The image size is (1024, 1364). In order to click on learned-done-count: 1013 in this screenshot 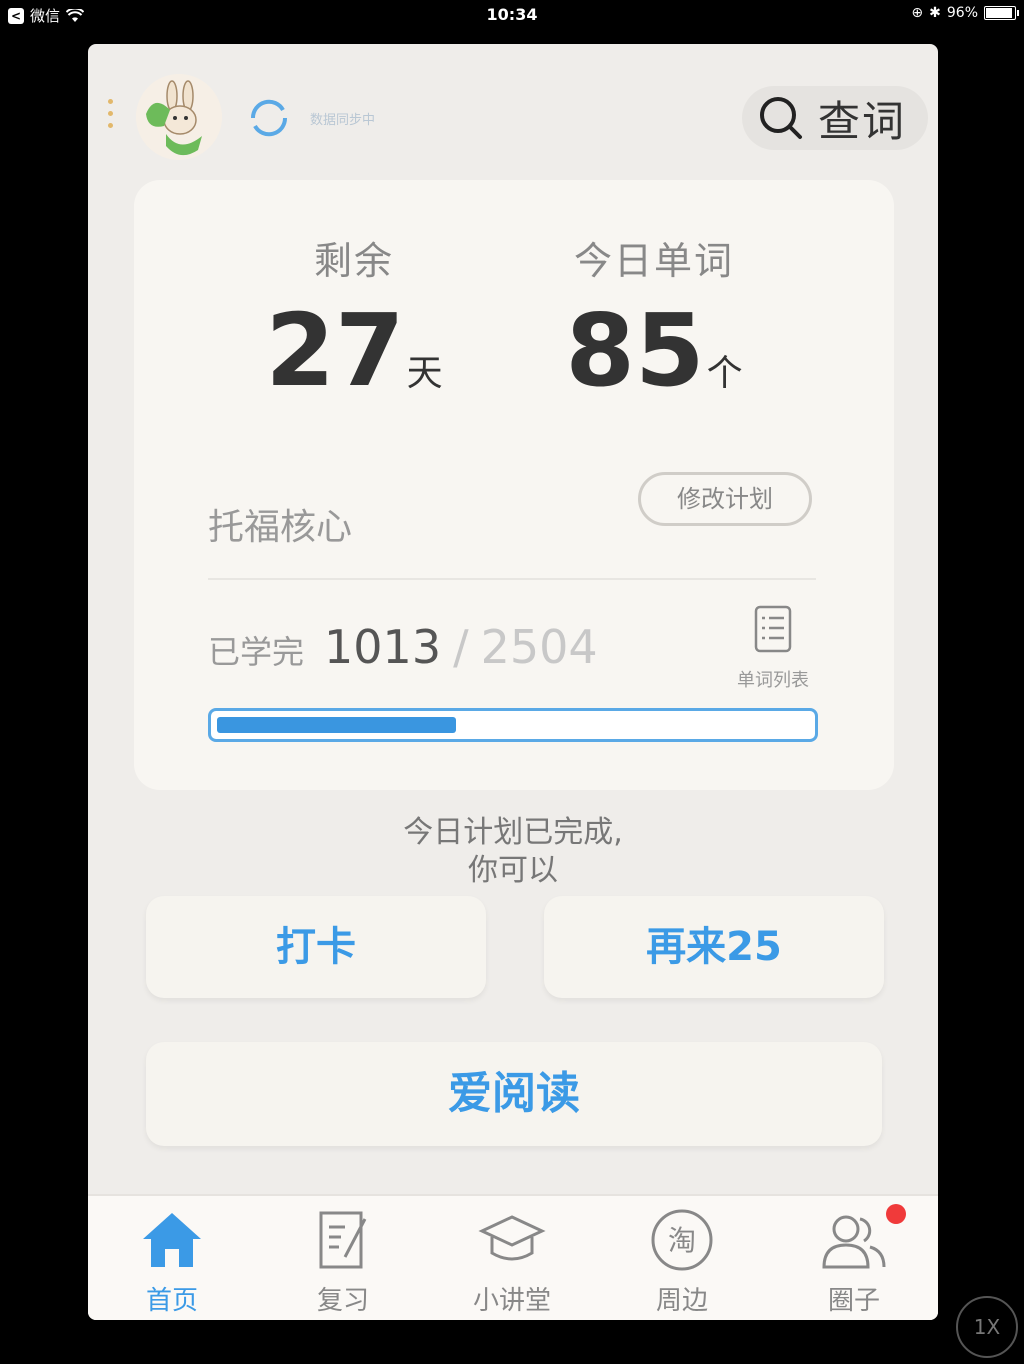, I will do `click(383, 647)`.